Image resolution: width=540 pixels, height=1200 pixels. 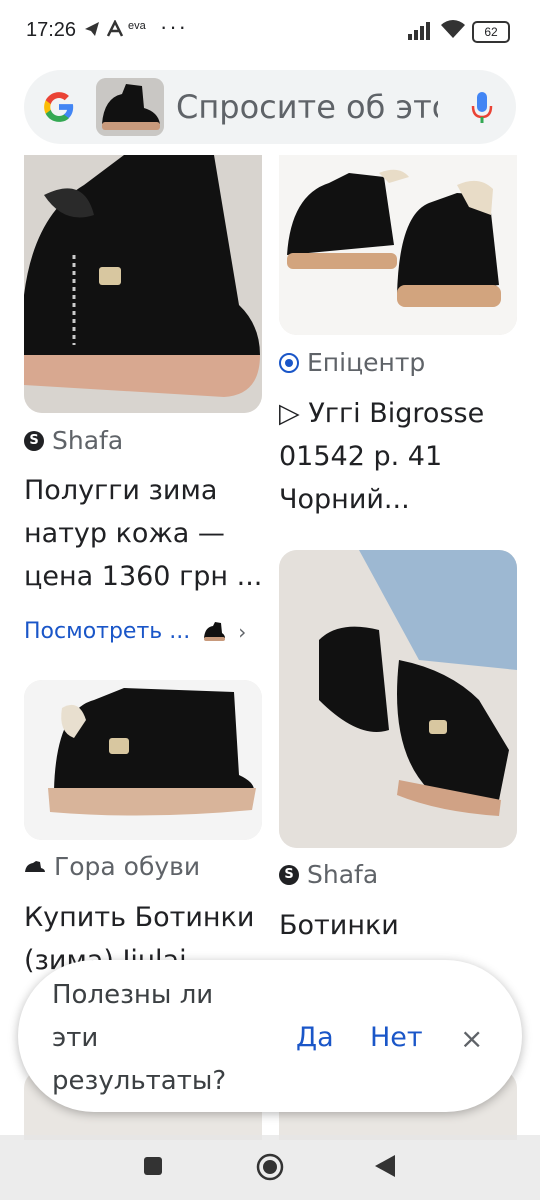 I want to click on carrier-label: eva, so click(x=137, y=26).